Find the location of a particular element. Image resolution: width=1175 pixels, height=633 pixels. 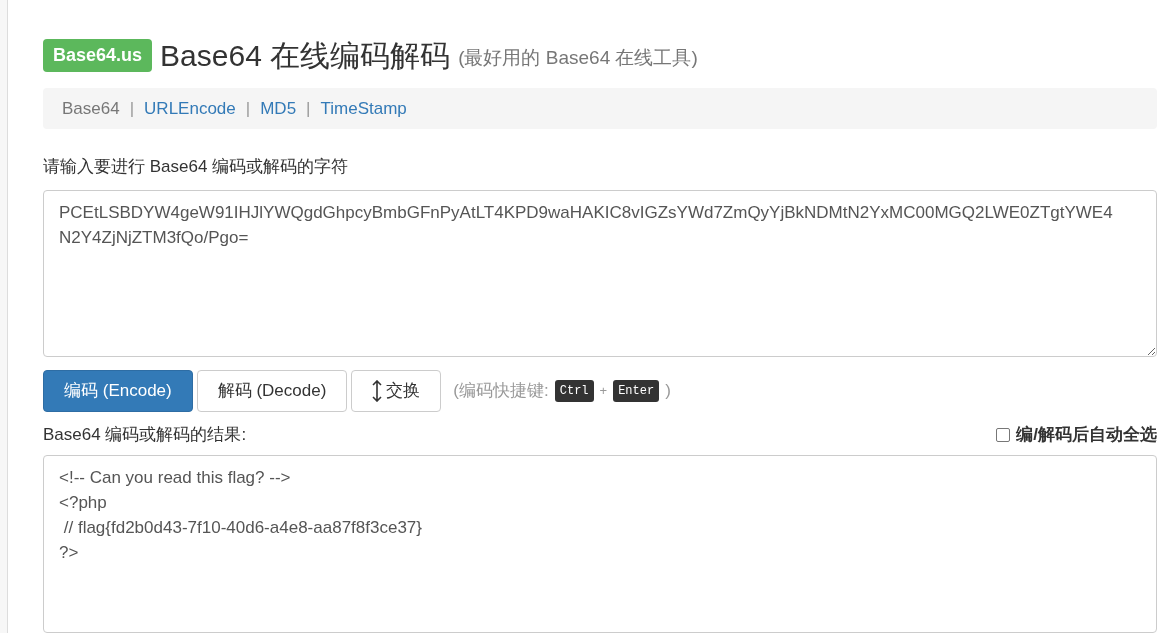

checkbox-label: 编/解码后自动全选 is located at coordinates (1086, 435).